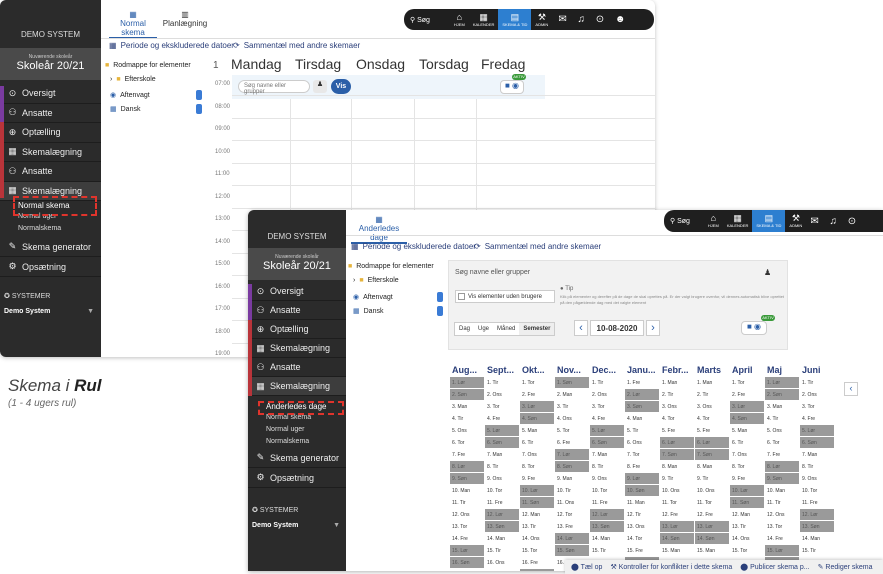 The height and width of the screenshot is (574, 883). What do you see at coordinates (467, 514) in the screenshot?
I see `calendar-day-cell: 12. Ons` at bounding box center [467, 514].